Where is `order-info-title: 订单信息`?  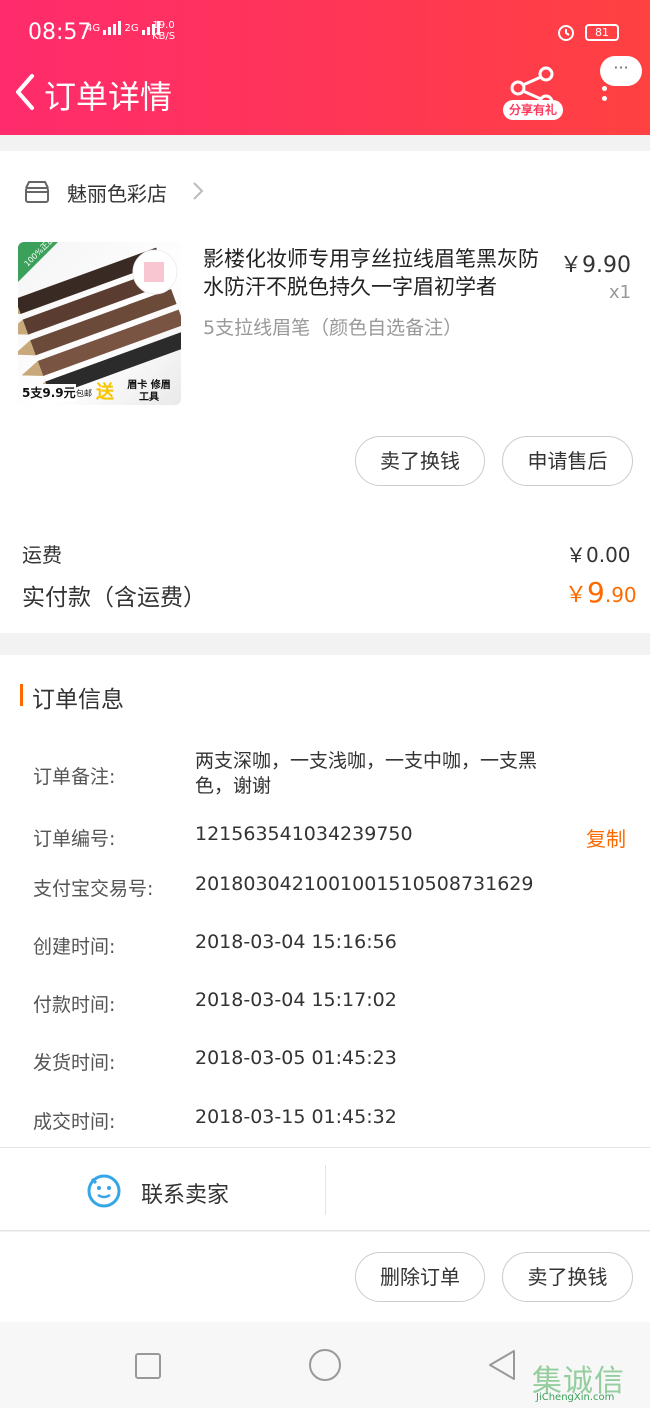
order-info-title: 订单信息 is located at coordinates (78, 700).